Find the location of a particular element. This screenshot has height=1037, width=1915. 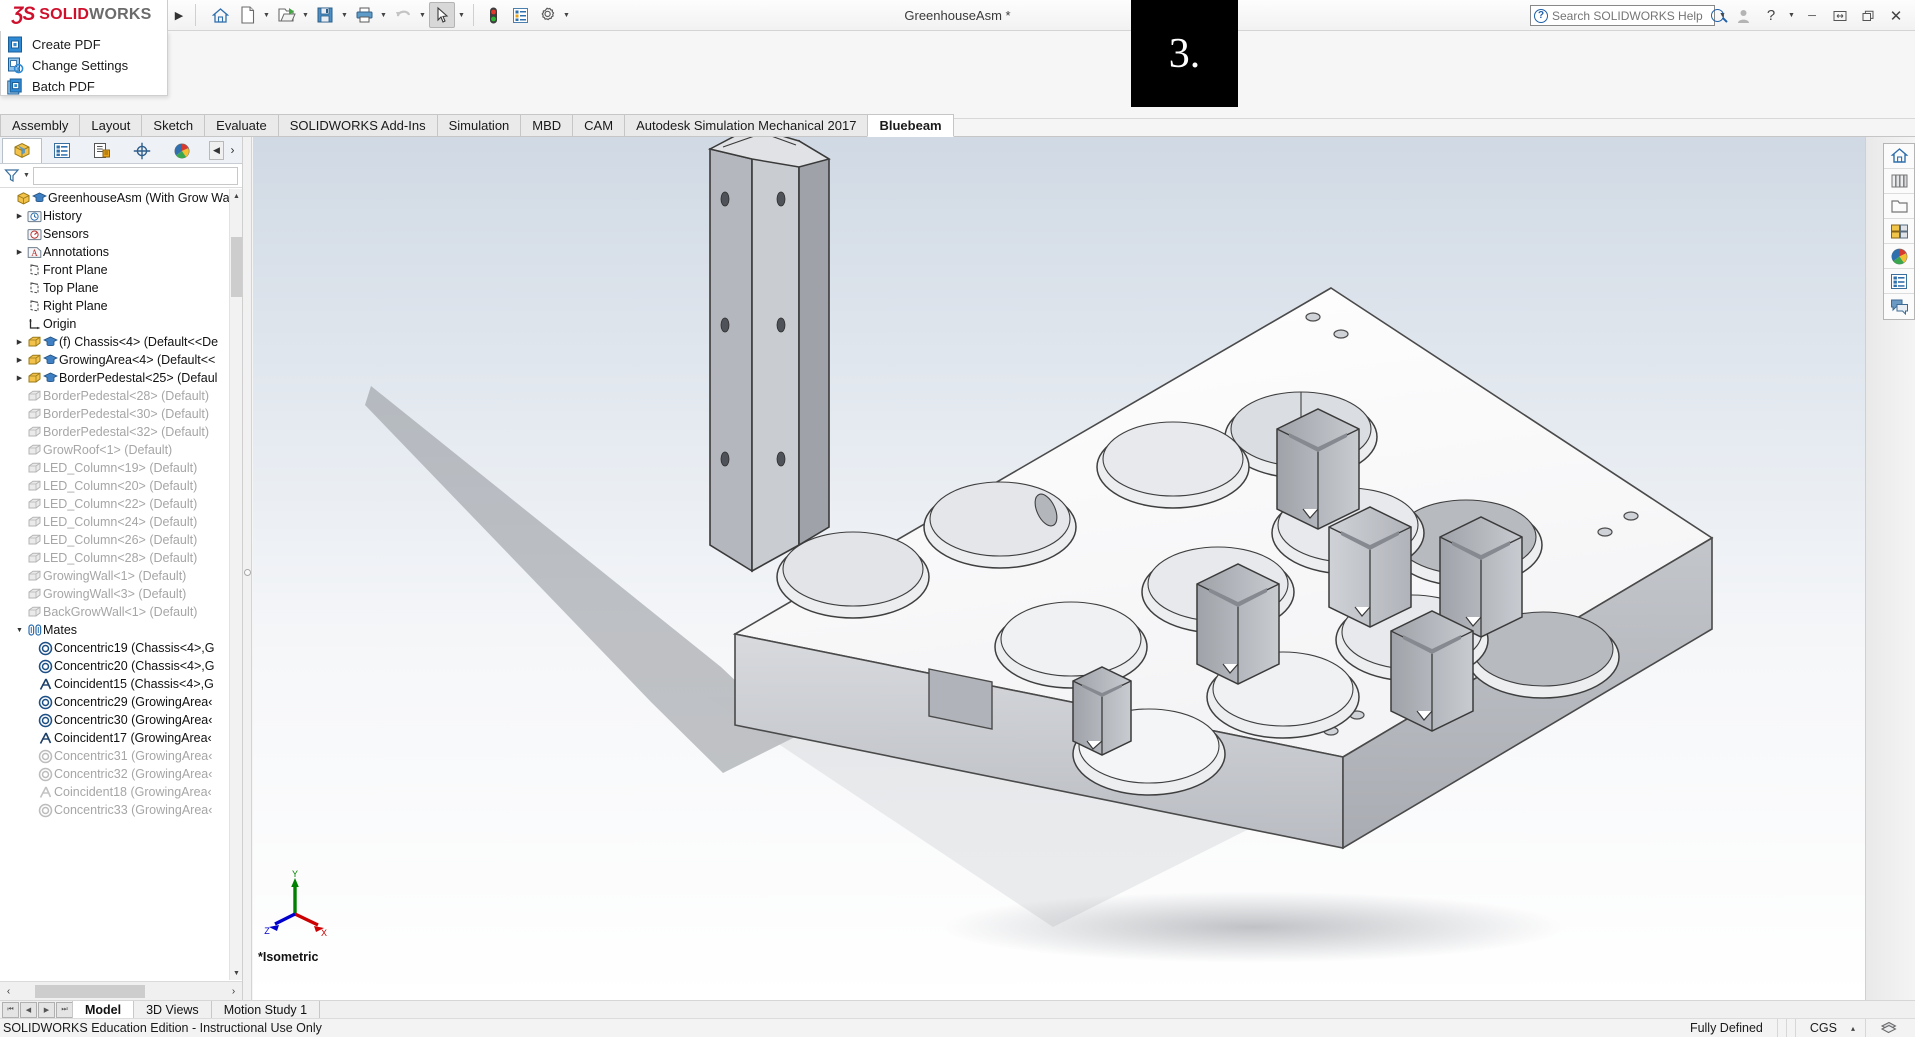

search-magnifier-icon is located at coordinates (1717, 15).